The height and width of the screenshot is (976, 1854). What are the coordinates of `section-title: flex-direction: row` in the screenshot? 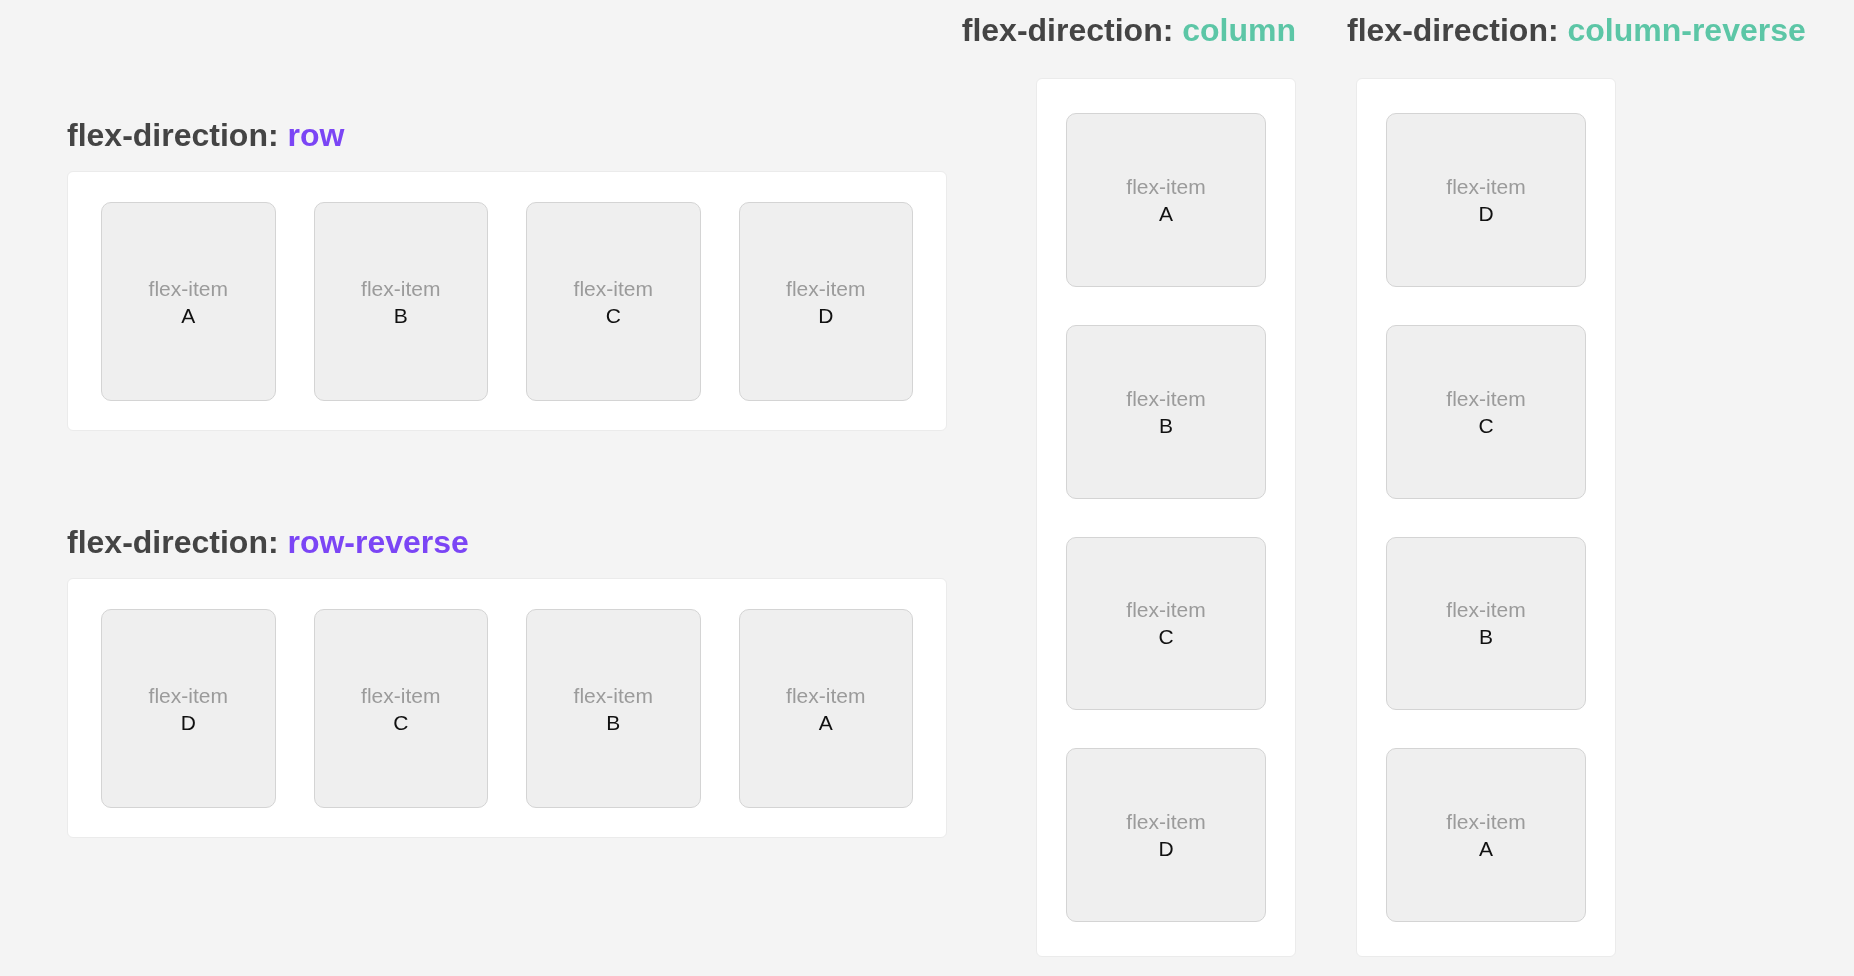 It's located at (206, 135).